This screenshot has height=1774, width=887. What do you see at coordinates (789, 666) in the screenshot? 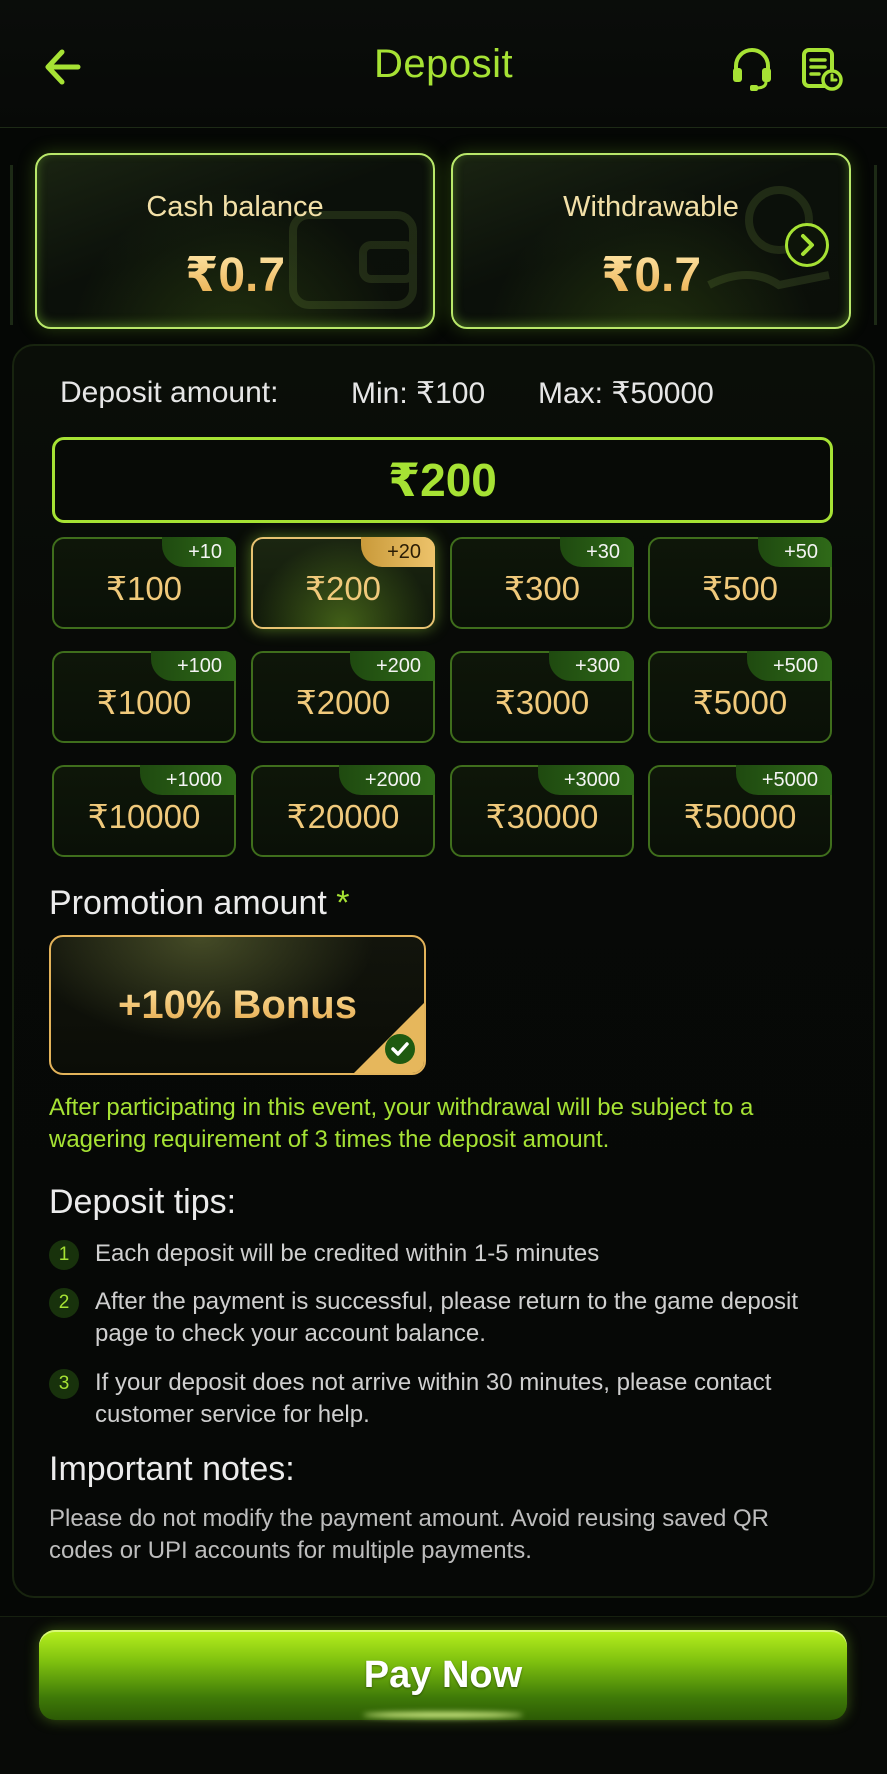
I see `chip-bonus: +500` at bounding box center [789, 666].